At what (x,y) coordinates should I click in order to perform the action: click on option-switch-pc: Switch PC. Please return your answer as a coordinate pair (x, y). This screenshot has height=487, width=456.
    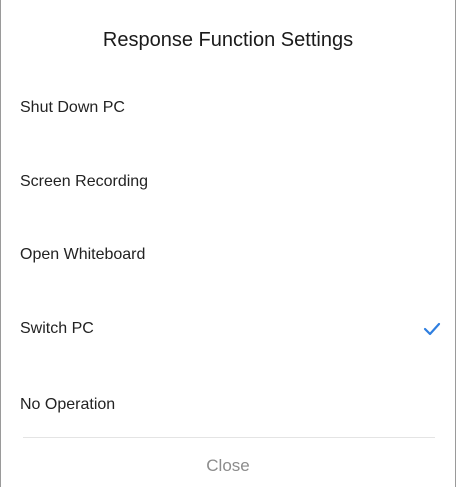
    Looking at the image, I should click on (228, 329).